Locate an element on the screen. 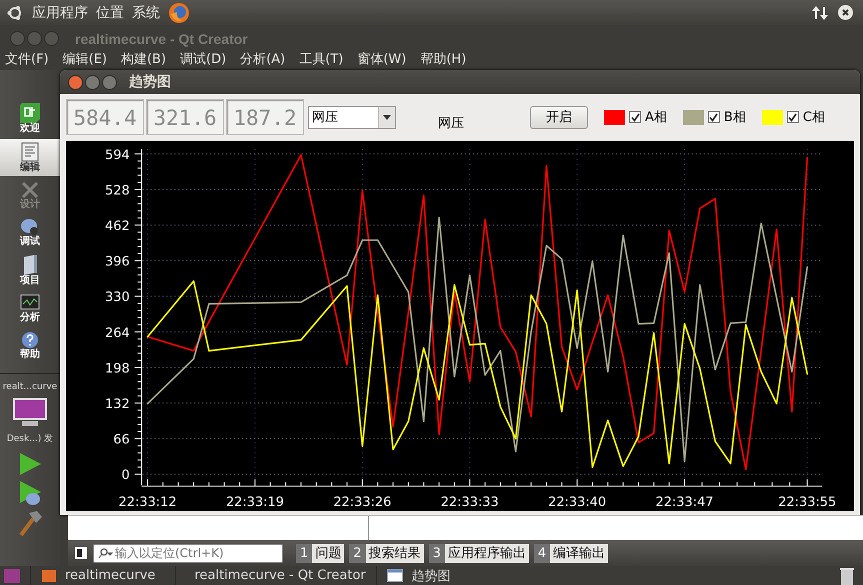 This screenshot has width=863, height=585. menu-item: 调试(D) is located at coordinates (203, 60).